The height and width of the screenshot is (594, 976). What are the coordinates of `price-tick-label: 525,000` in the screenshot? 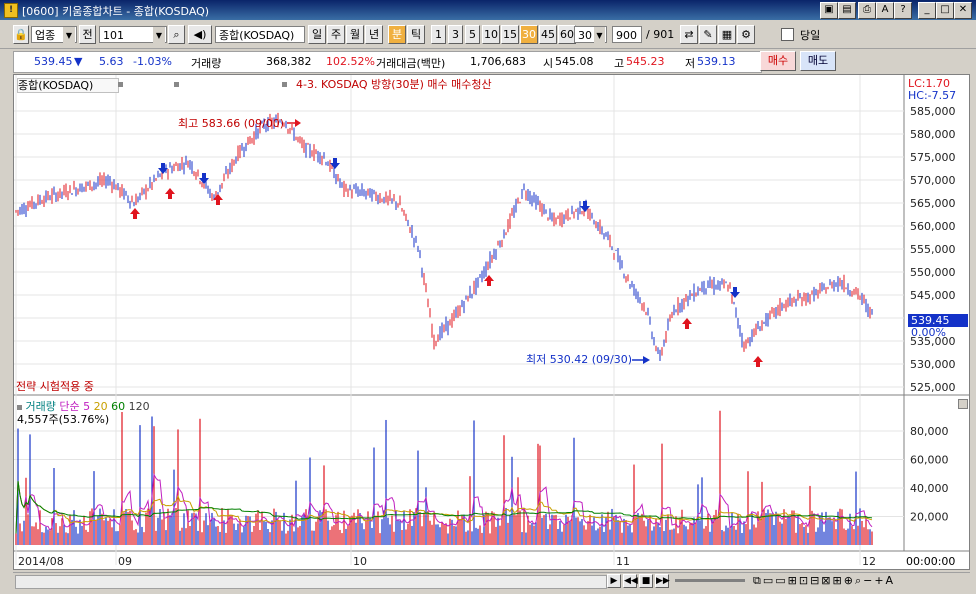 It's located at (933, 387).